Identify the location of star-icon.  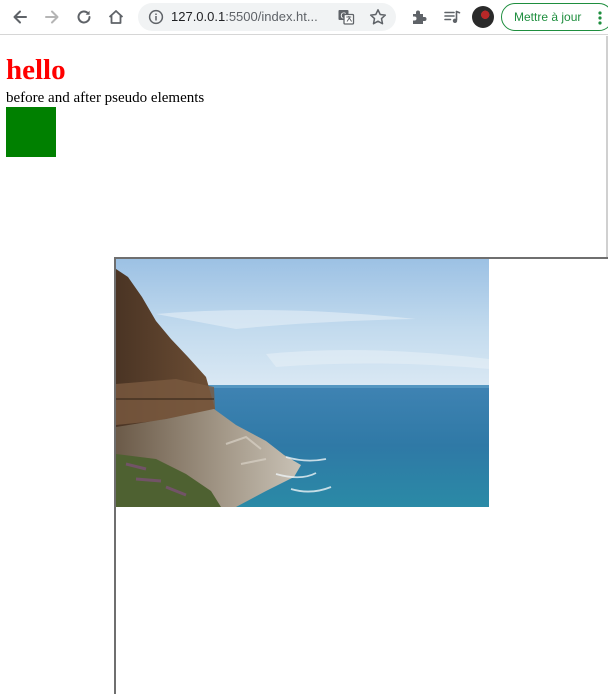
(378, 19).